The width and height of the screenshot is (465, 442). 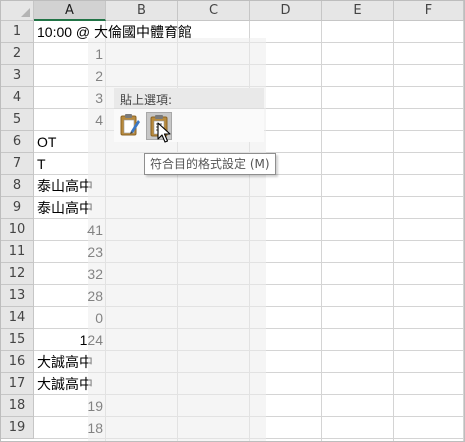 What do you see at coordinates (17, 406) in the screenshot?
I see `row-header-18: 18` at bounding box center [17, 406].